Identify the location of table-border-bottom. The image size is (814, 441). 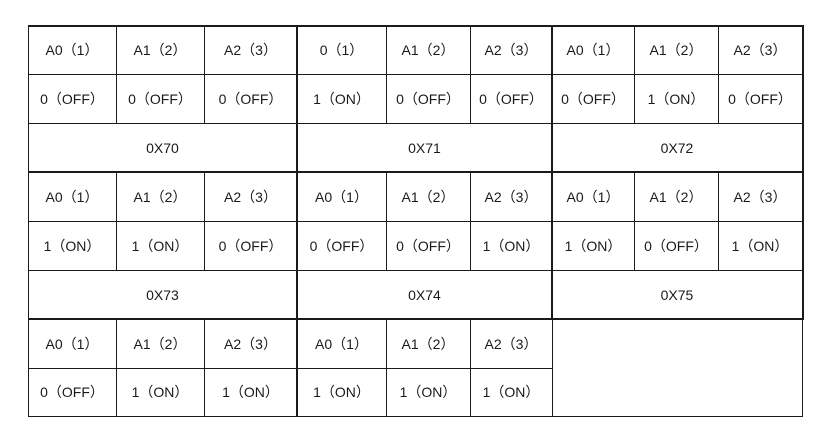
(415, 416).